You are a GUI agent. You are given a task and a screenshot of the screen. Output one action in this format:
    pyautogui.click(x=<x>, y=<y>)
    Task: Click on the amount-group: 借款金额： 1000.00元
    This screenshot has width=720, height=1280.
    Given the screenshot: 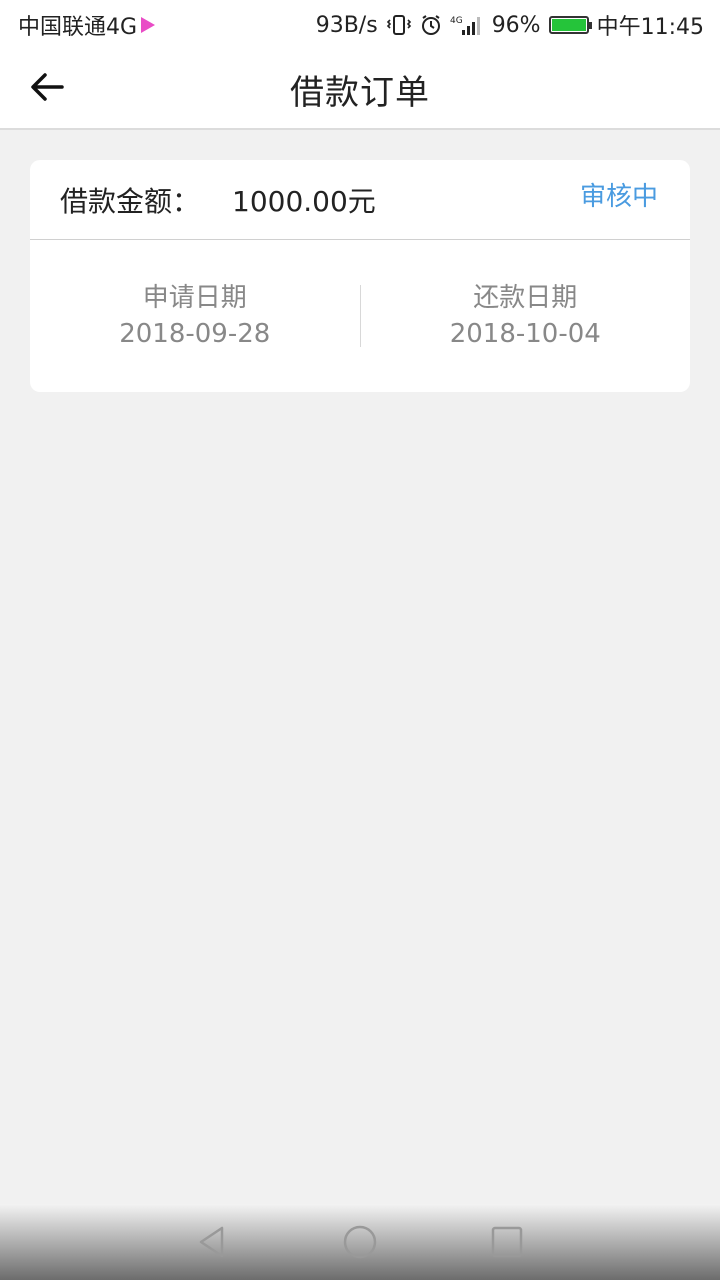 What is the action you would take?
    pyautogui.click(x=218, y=200)
    